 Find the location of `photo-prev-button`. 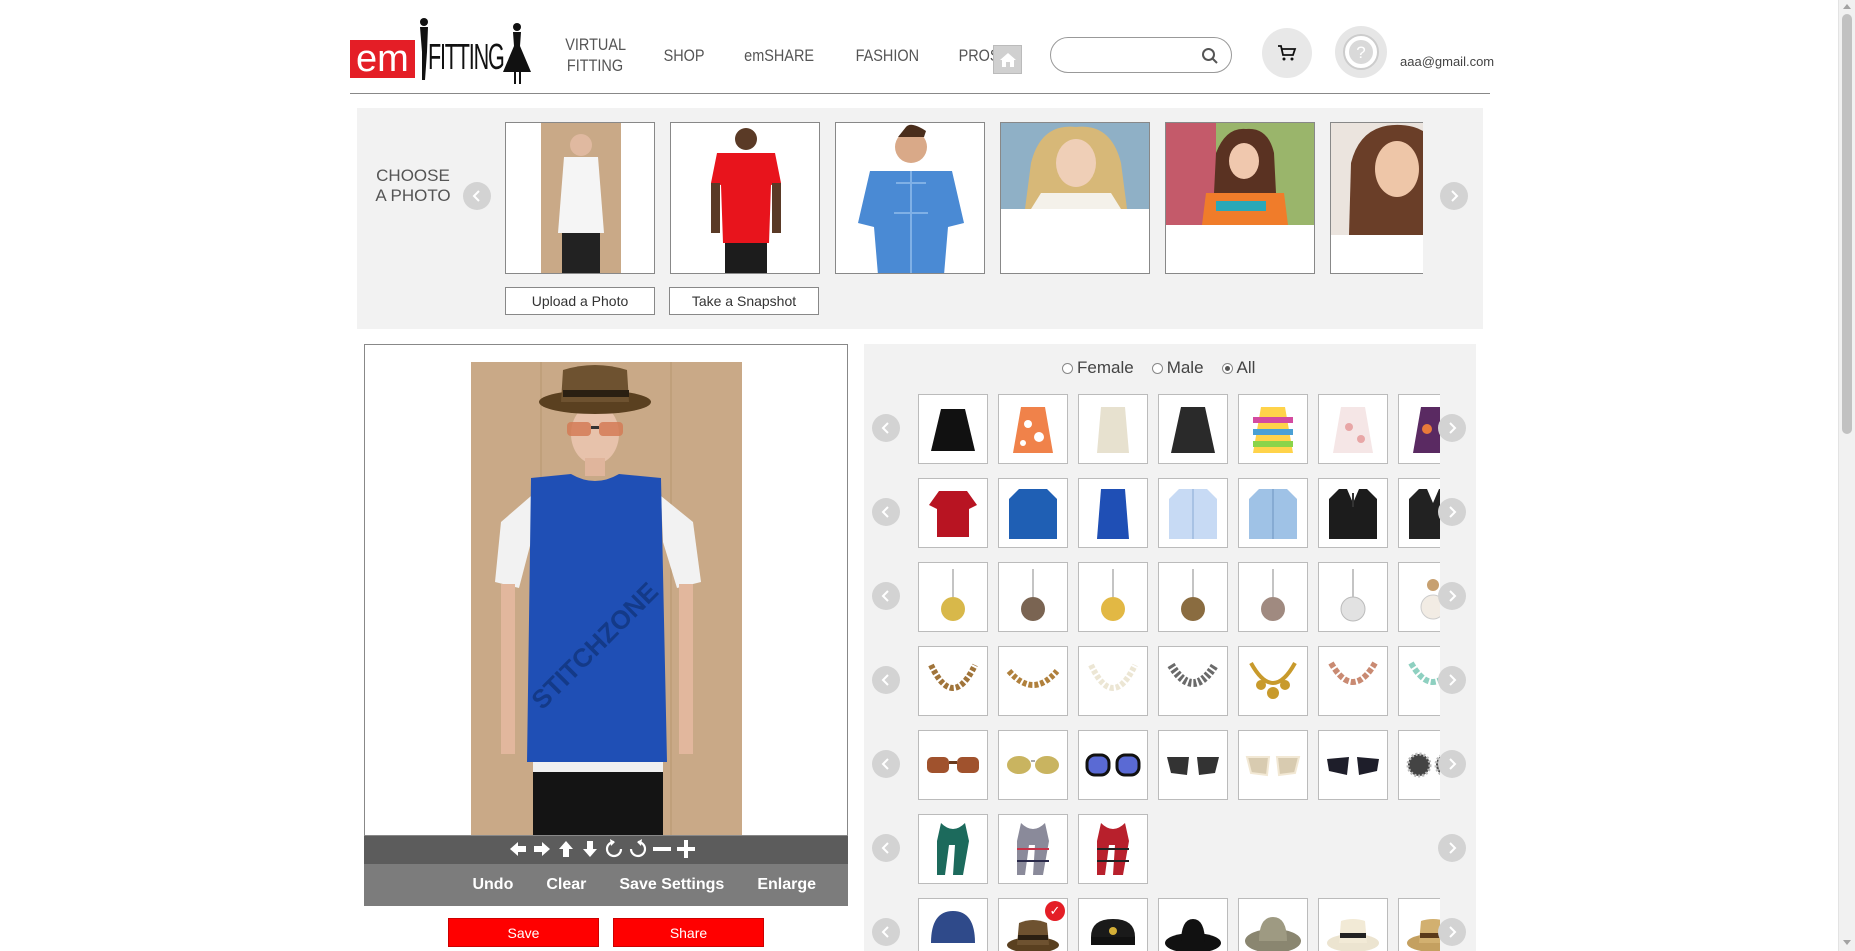

photo-prev-button is located at coordinates (477, 196).